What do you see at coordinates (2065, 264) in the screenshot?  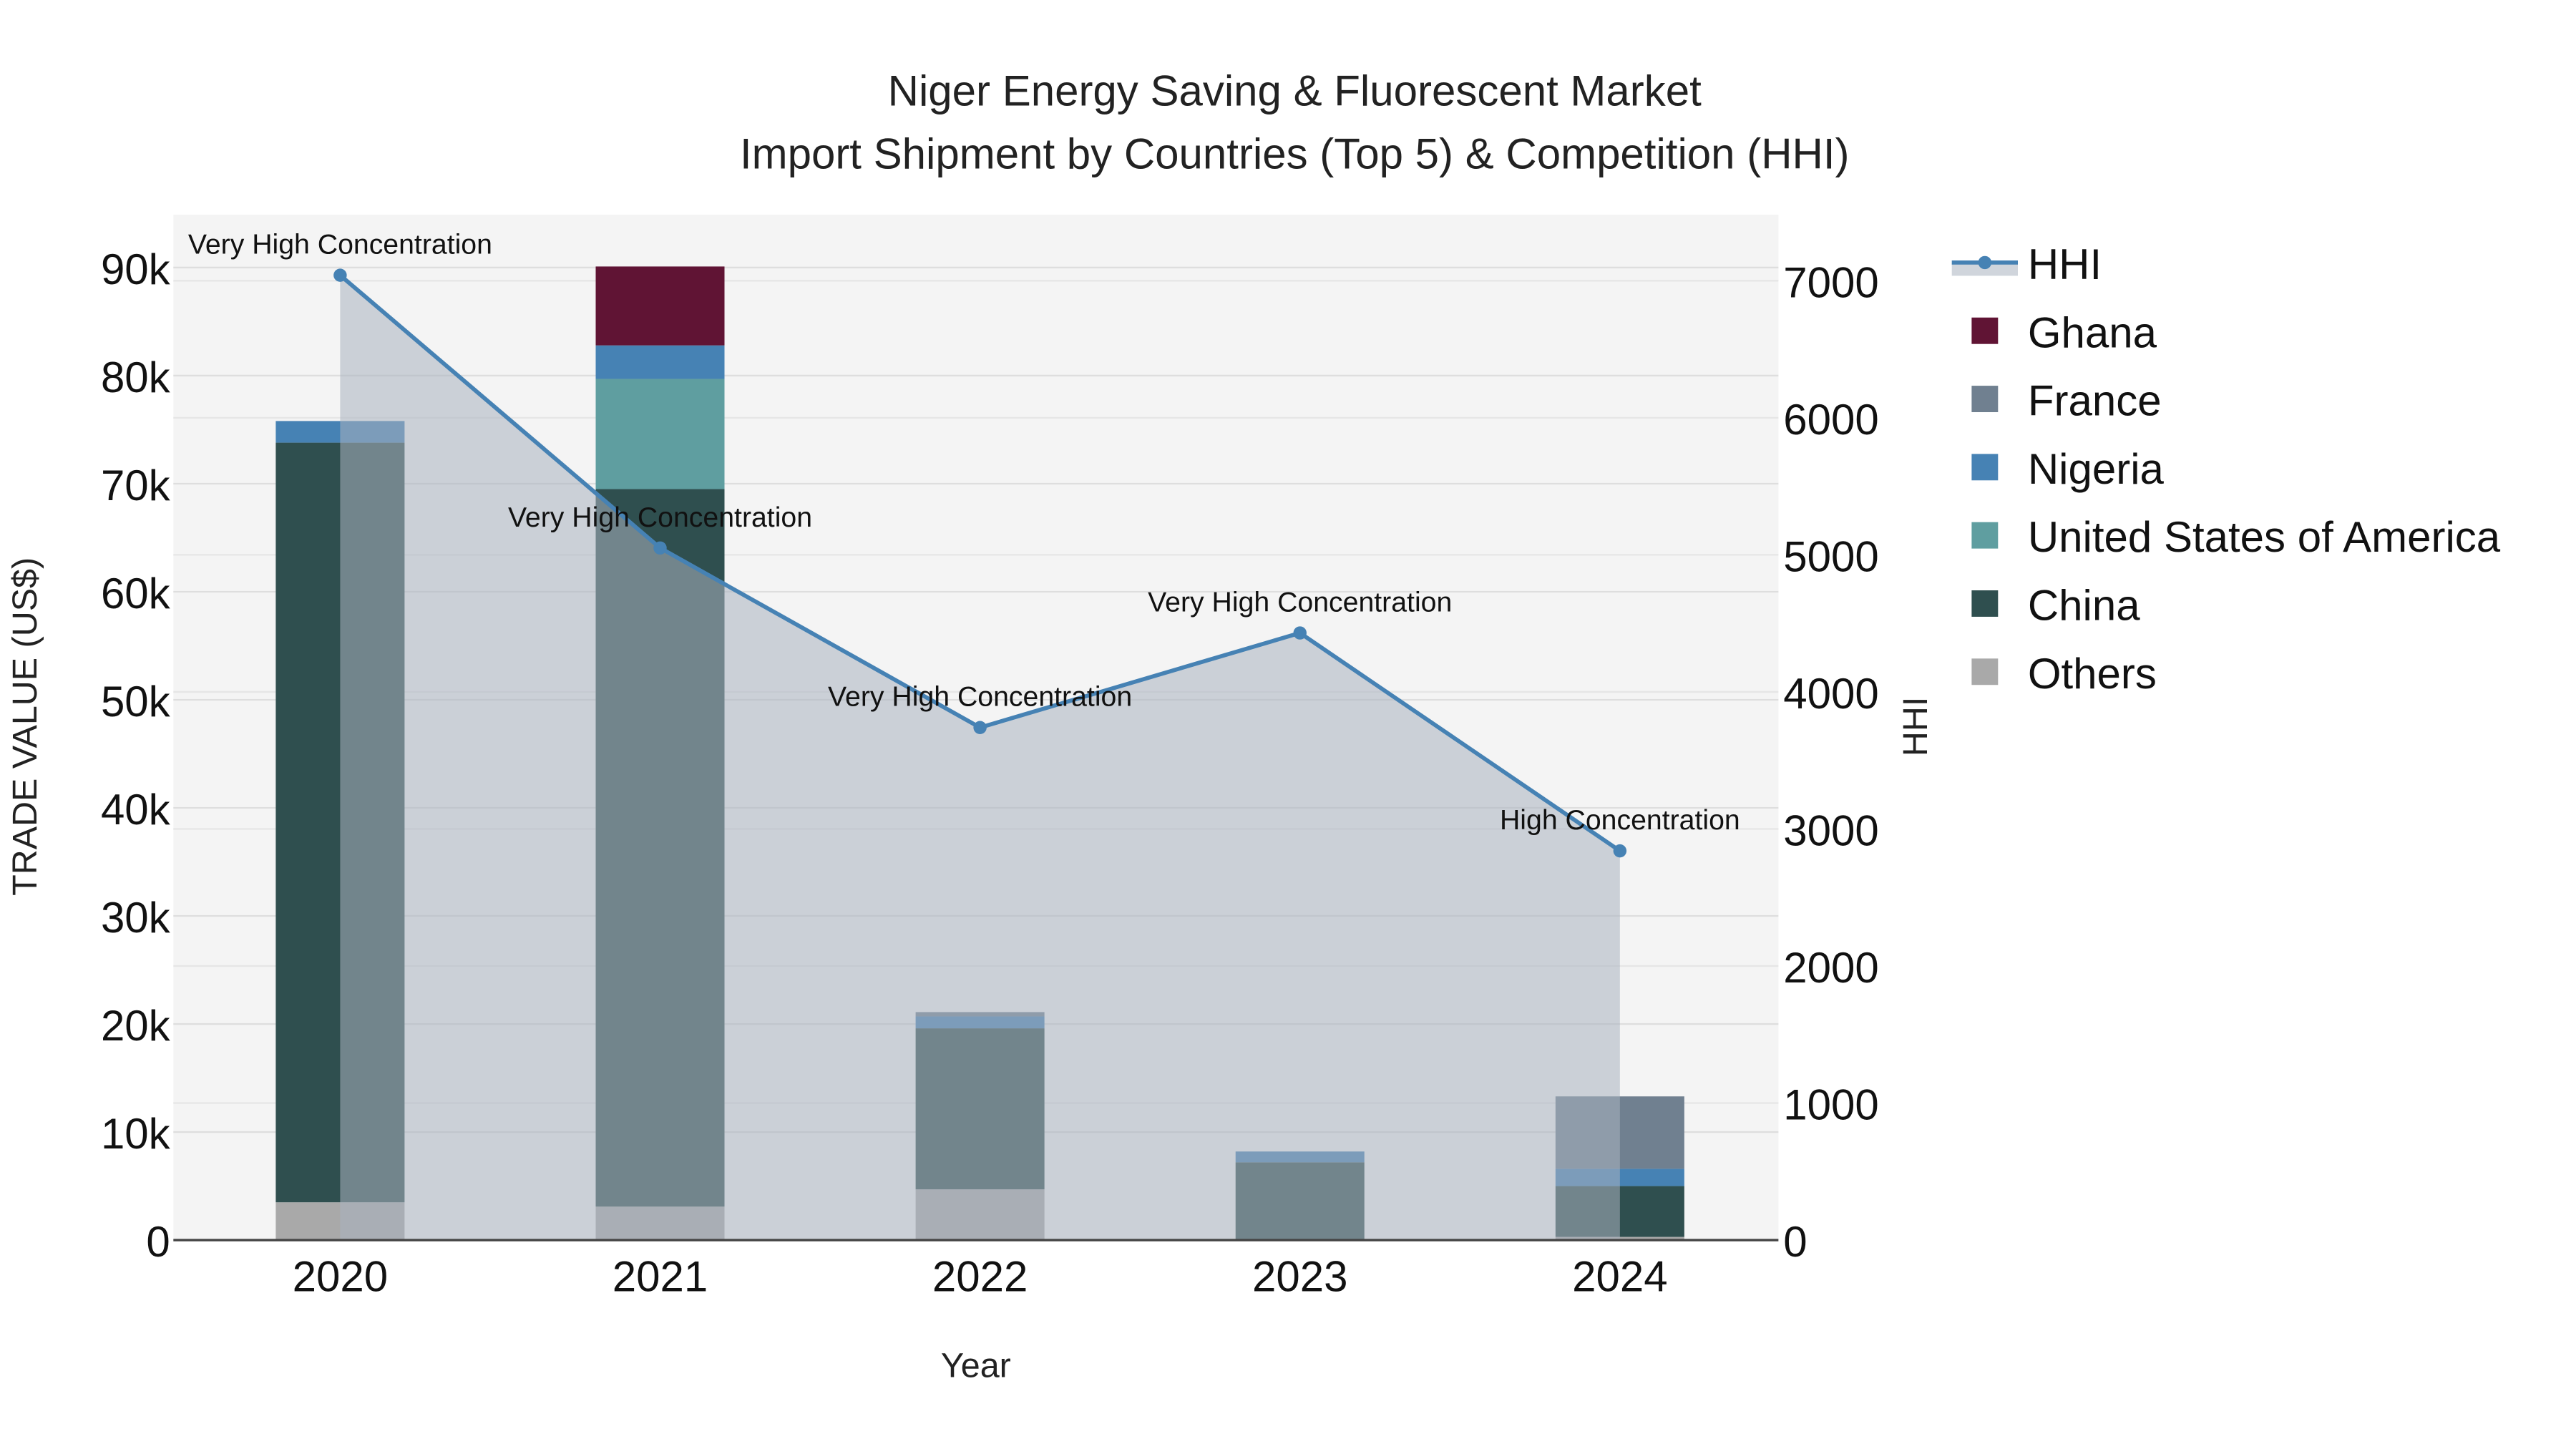 I see `legend-label: HHI` at bounding box center [2065, 264].